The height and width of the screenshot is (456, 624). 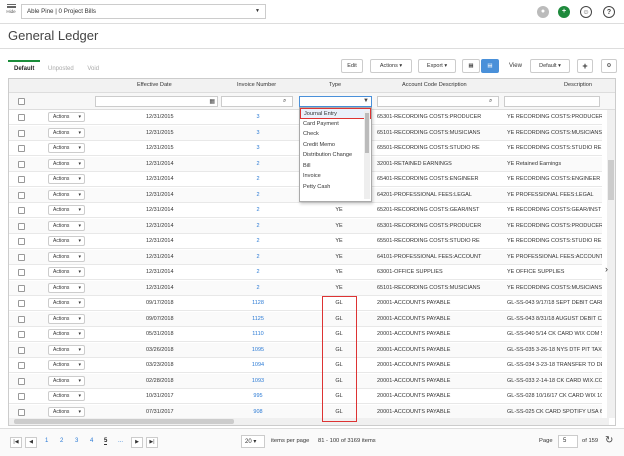 What do you see at coordinates (91, 441) in the screenshot?
I see `page-link: 4` at bounding box center [91, 441].